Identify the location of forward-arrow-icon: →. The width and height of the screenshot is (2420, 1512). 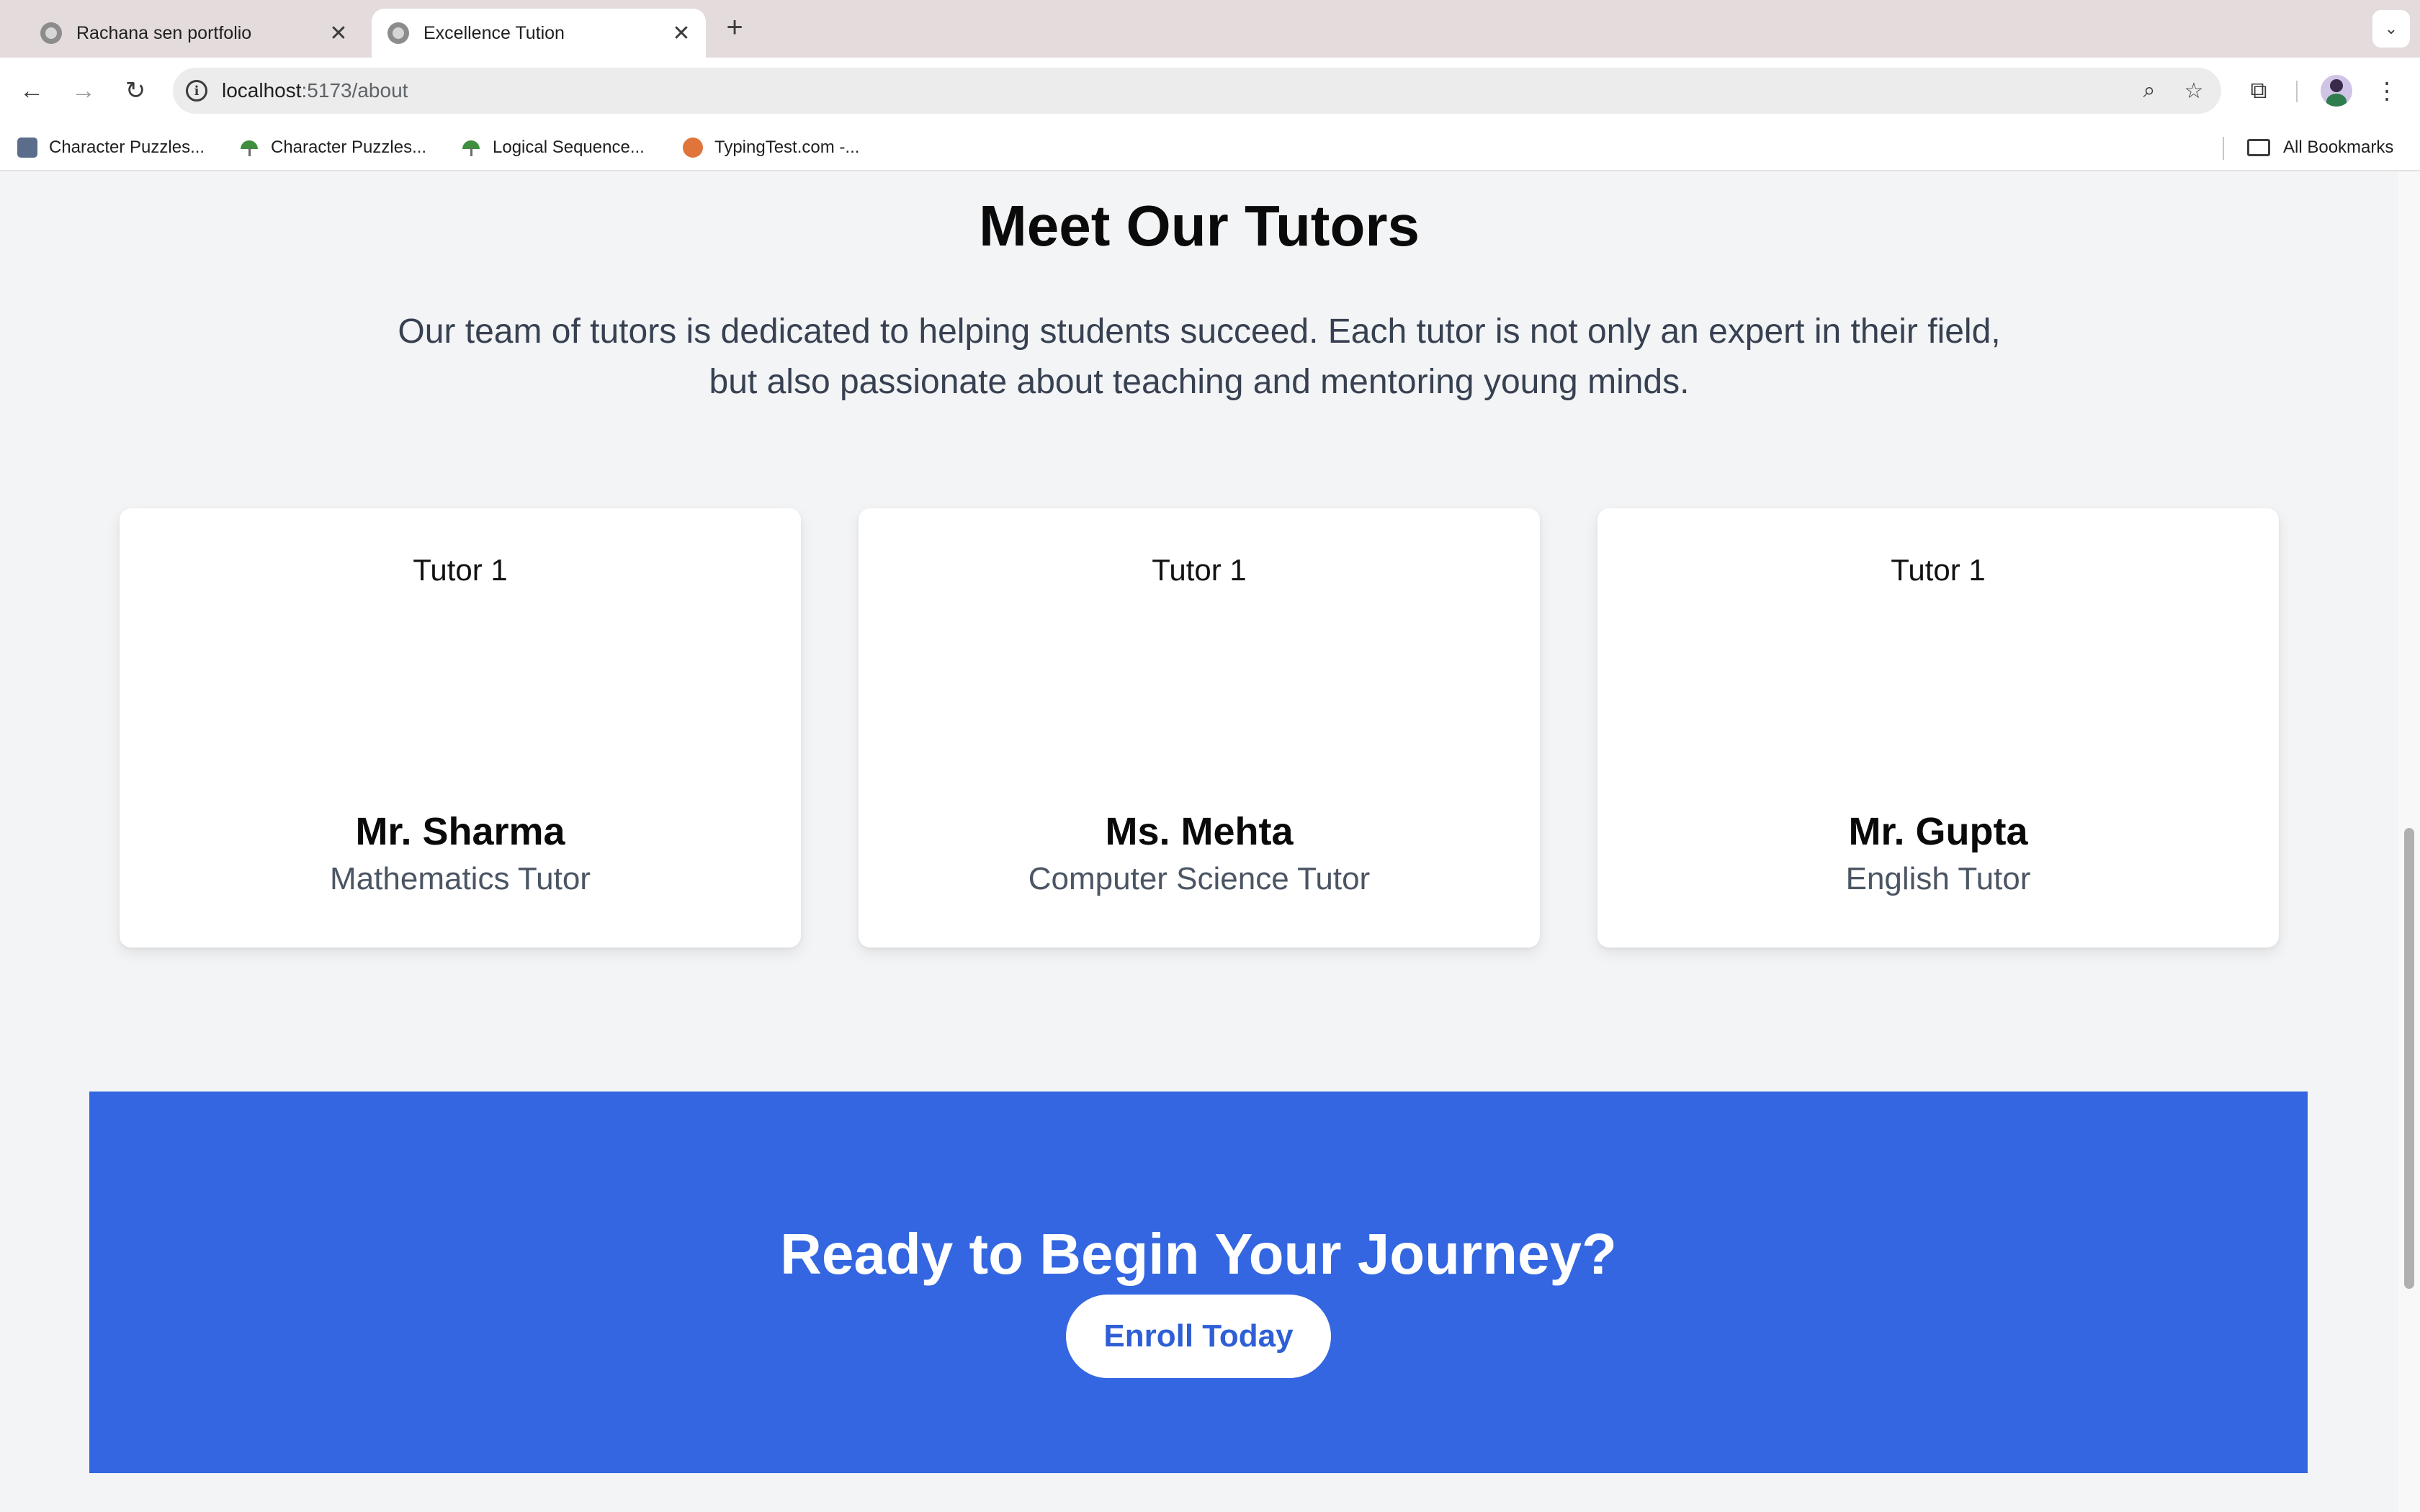
(83, 90).